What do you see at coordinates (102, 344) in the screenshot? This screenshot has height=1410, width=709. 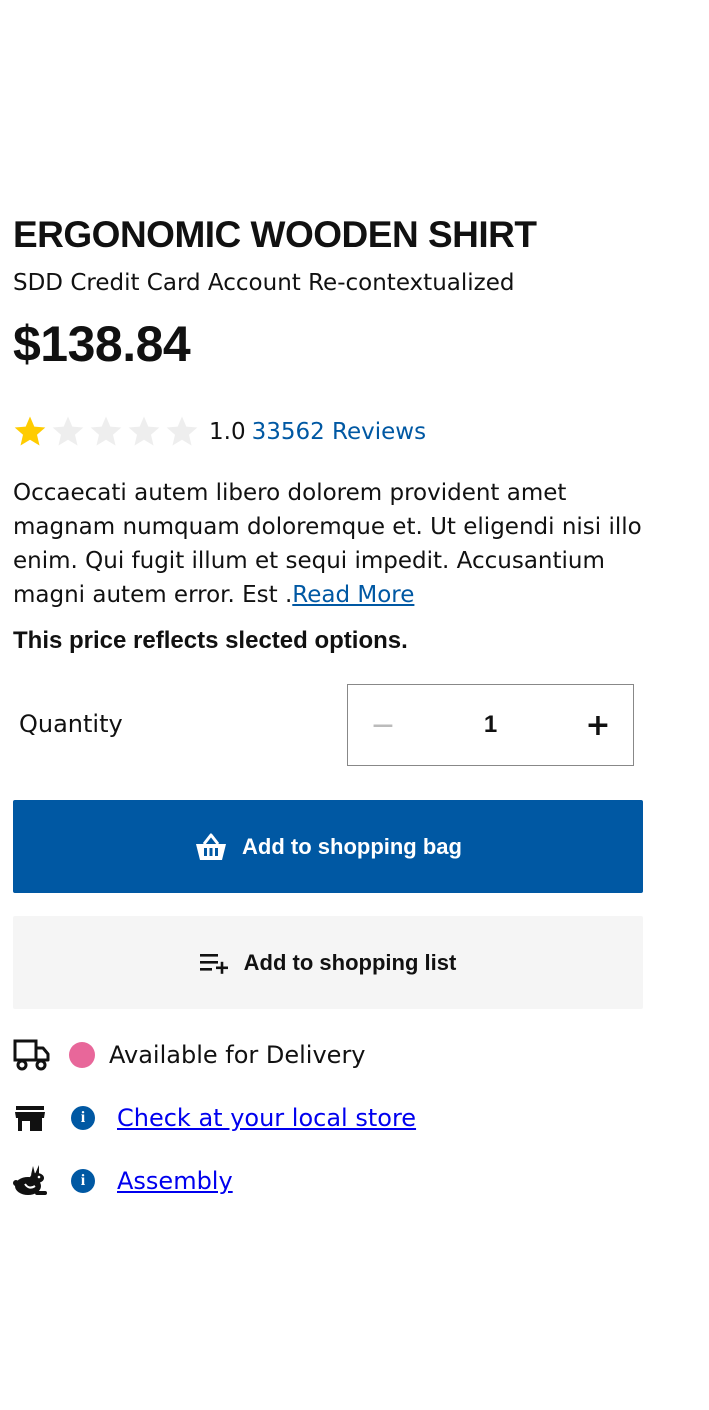 I see `product-price: $138.84` at bounding box center [102, 344].